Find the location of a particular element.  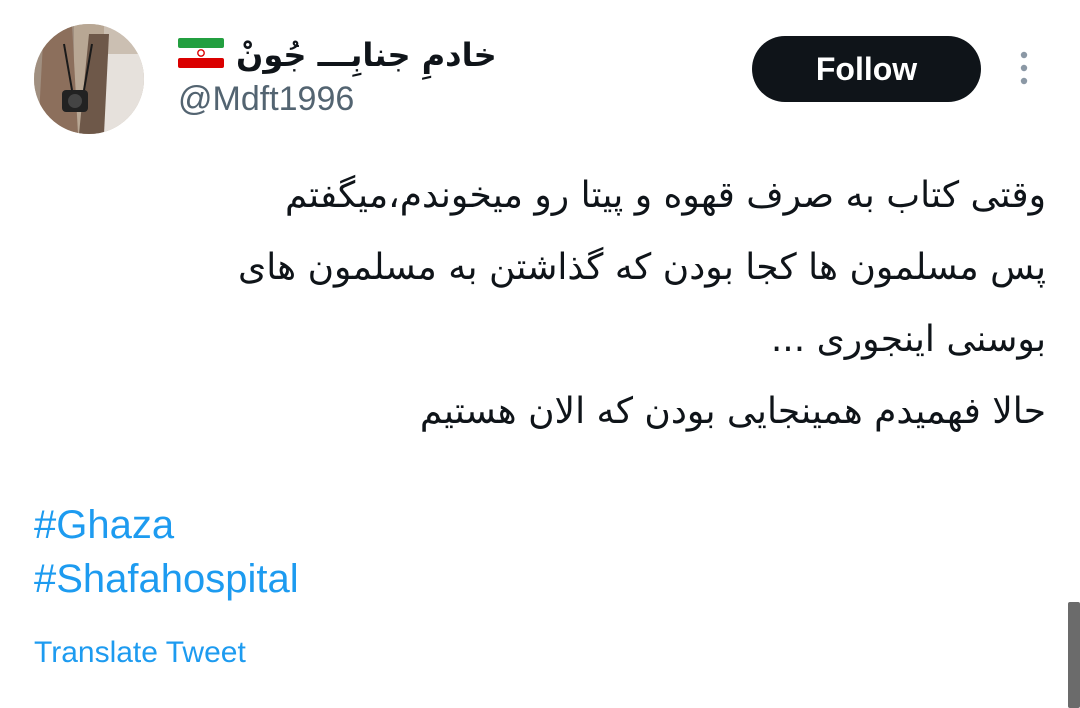

author-handle: @Mdft1996 is located at coordinates (266, 99).